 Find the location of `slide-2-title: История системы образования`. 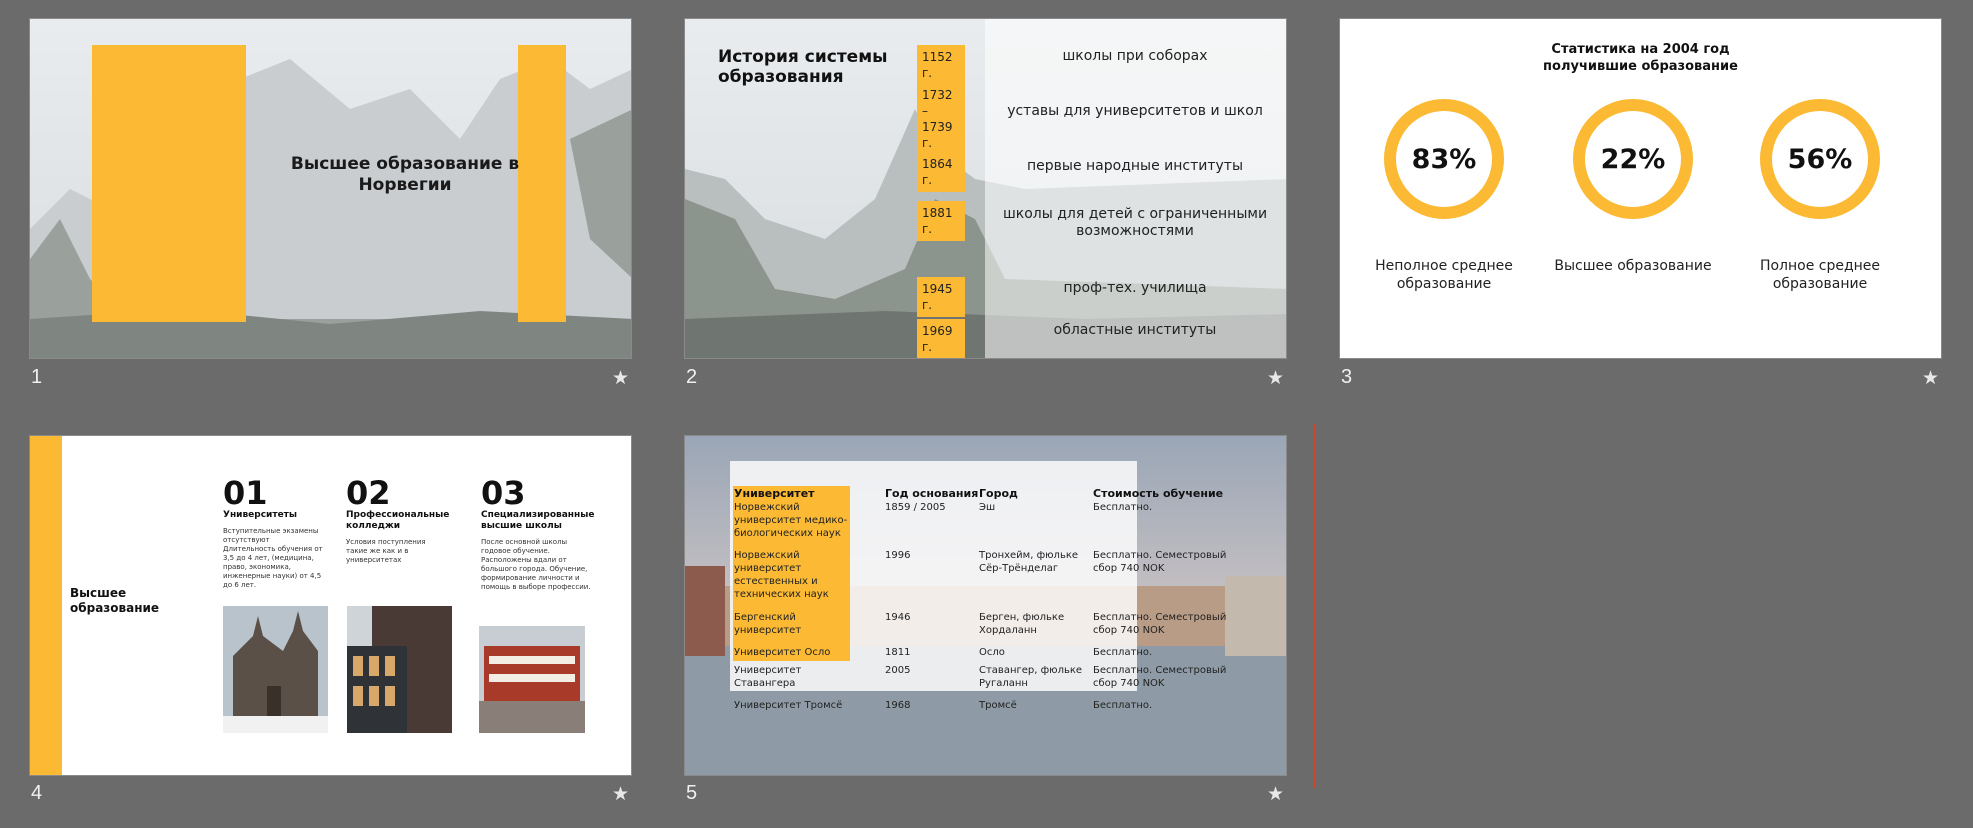

slide-2-title: История системы образования is located at coordinates (803, 67).